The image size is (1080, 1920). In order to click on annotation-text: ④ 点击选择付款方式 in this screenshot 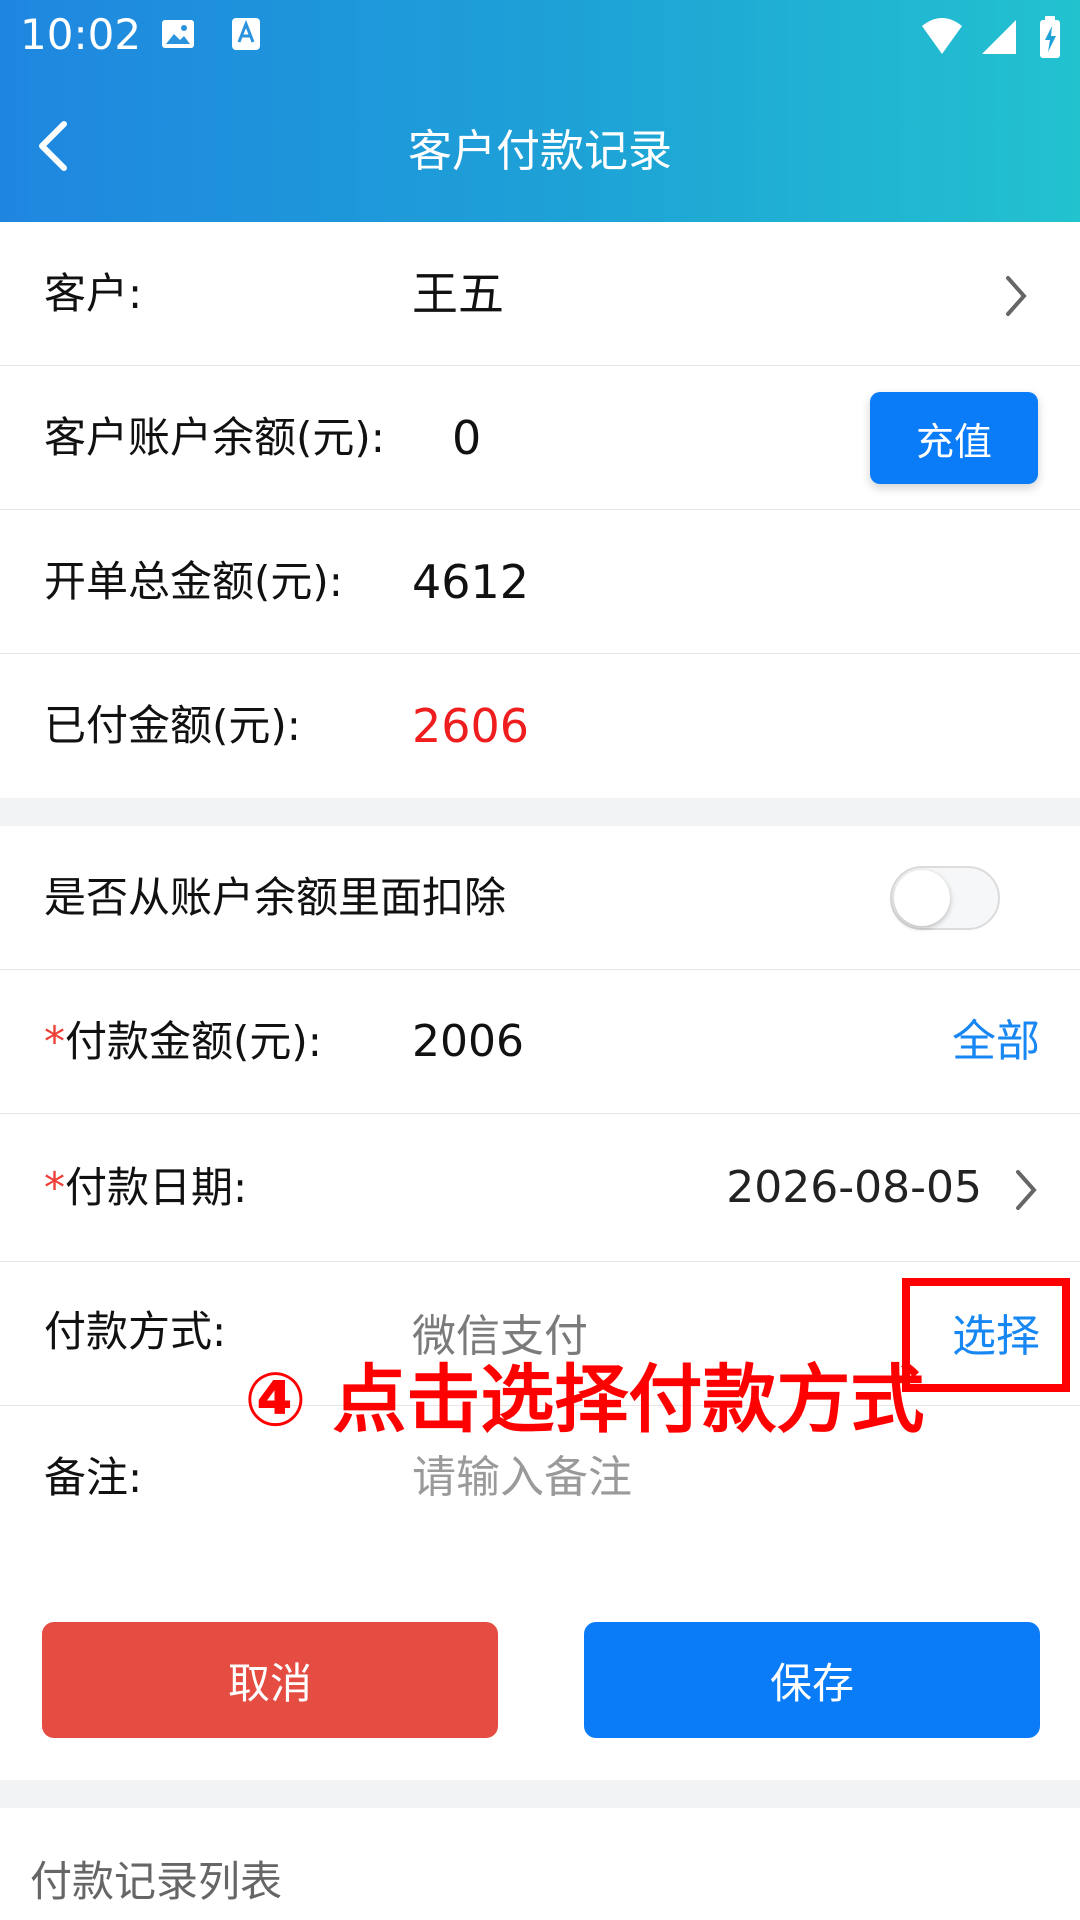, I will do `click(584, 1400)`.